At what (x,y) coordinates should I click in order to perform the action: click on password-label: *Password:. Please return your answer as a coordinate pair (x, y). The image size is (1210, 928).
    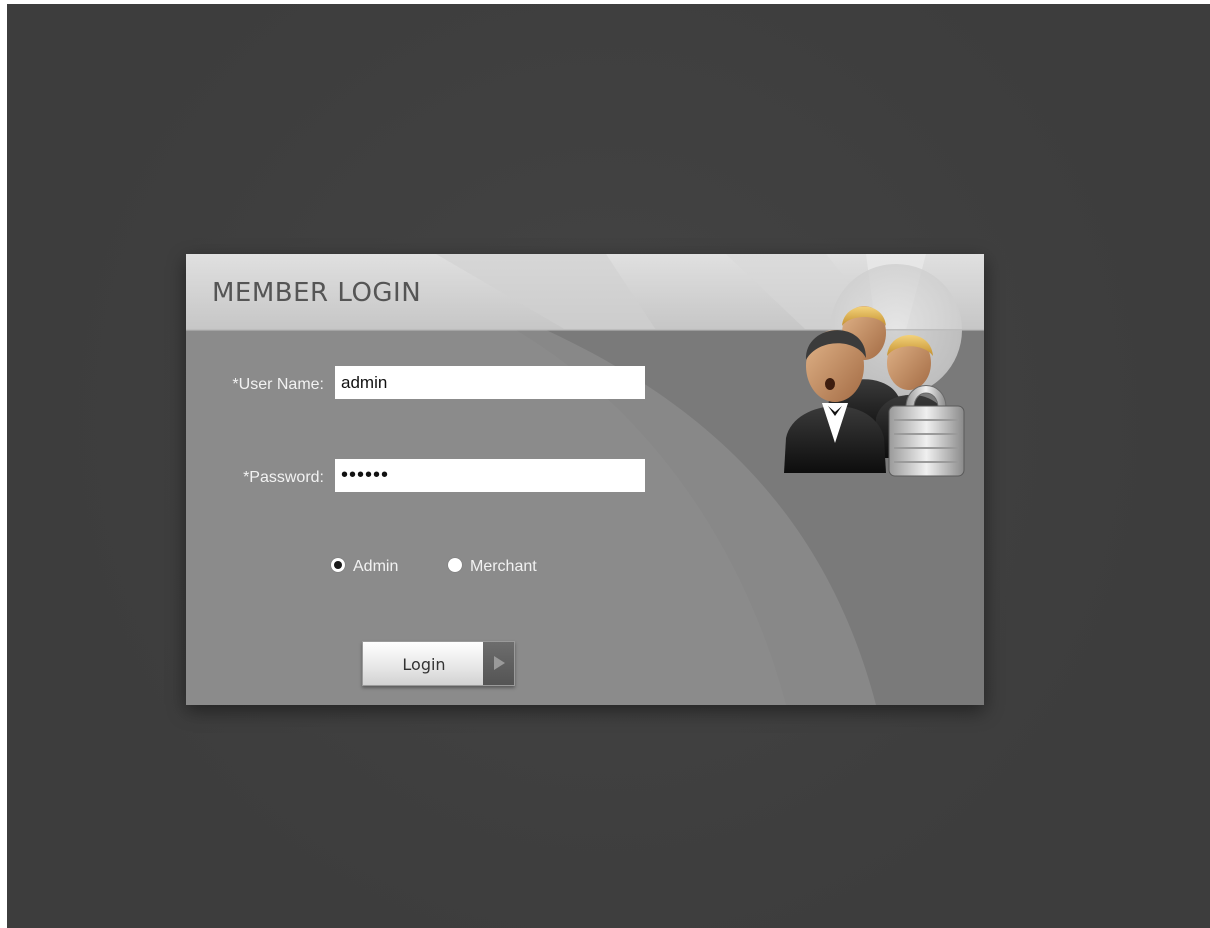
    Looking at the image, I should click on (283, 477).